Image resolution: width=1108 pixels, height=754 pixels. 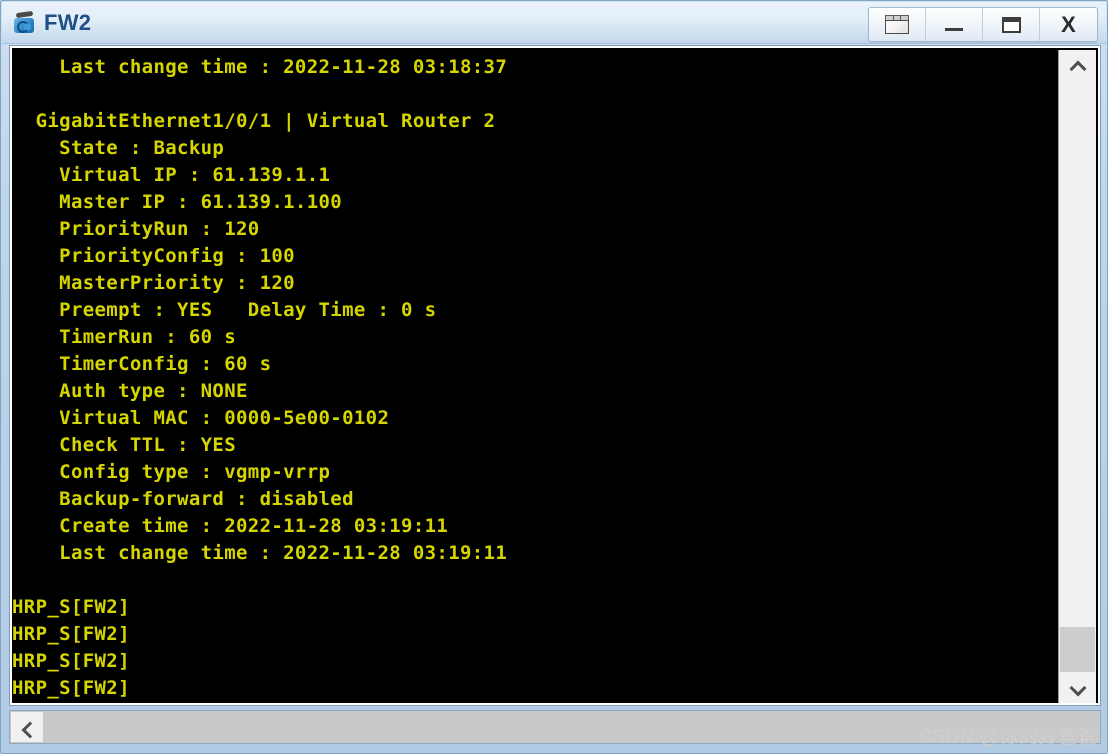 What do you see at coordinates (954, 29) in the screenshot?
I see `minimize-icon` at bounding box center [954, 29].